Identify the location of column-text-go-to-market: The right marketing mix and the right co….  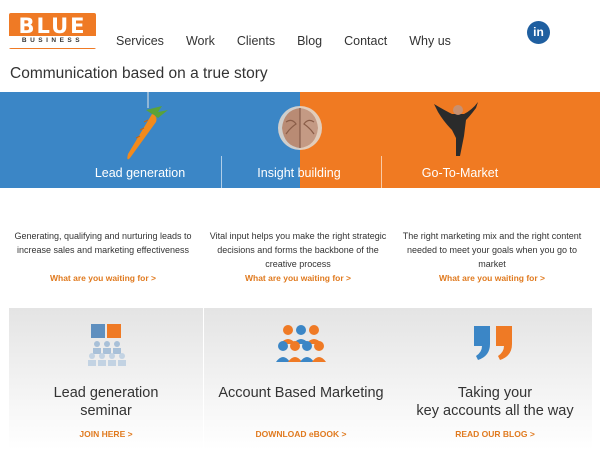
(492, 250).